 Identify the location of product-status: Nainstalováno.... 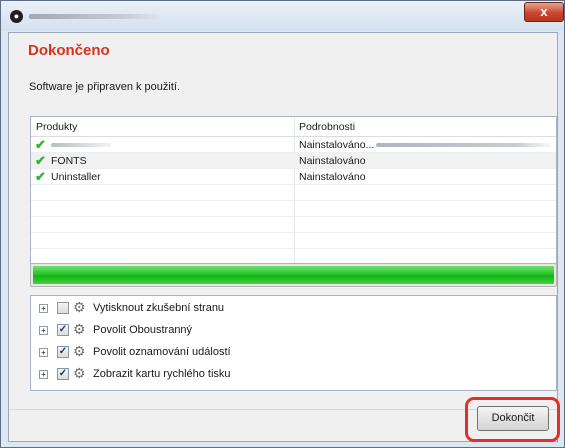
(337, 145).